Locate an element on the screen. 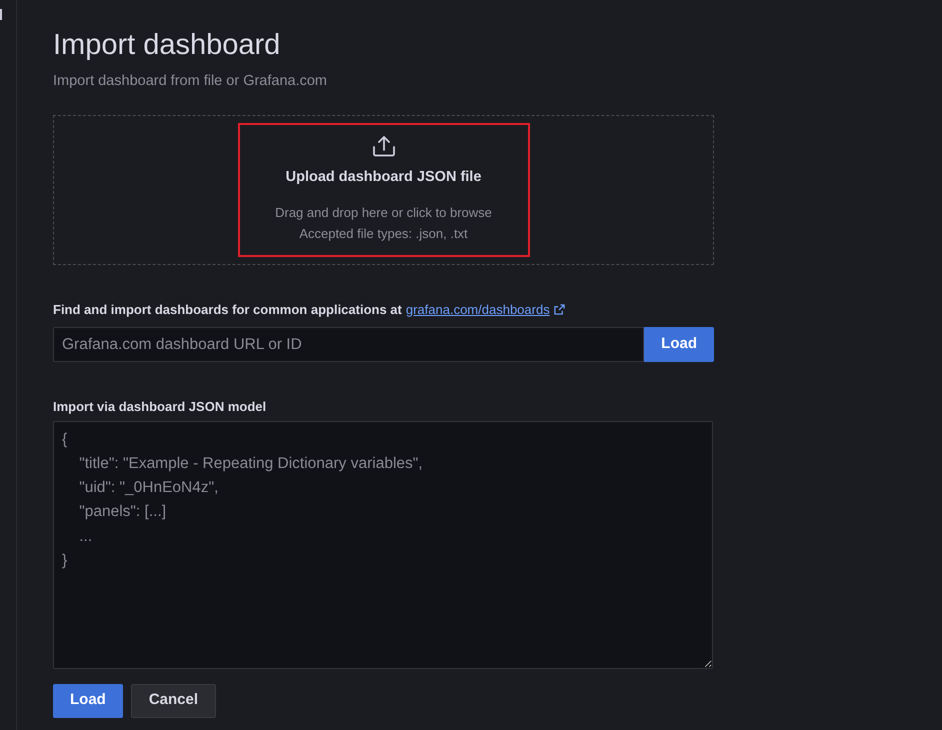 Image resolution: width=942 pixels, height=730 pixels. upload-dropzone: Upload dashboard JSON file Drag and drop here or click to browse Accepted file types: .json, .txt is located at coordinates (383, 189).